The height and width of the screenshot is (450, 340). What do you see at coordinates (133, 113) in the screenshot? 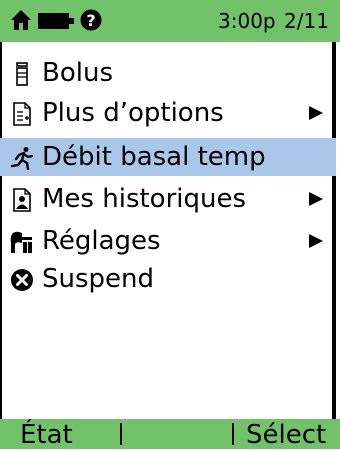
I see `menu-item-label: Plus d’options` at bounding box center [133, 113].